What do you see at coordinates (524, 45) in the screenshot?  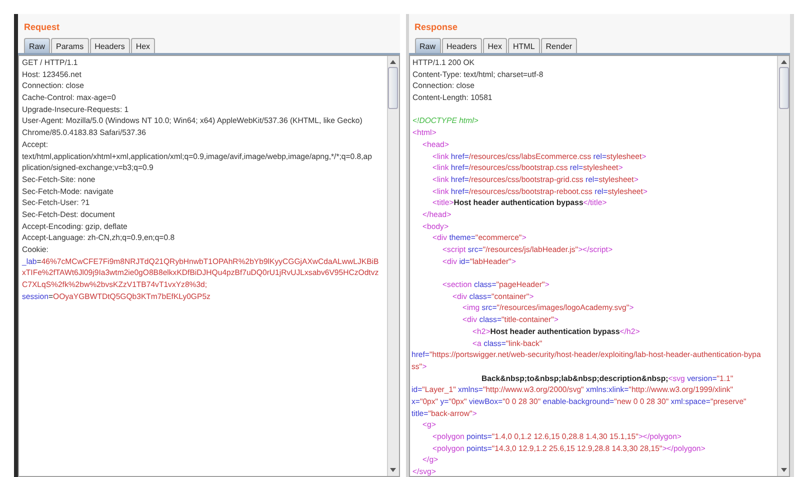 I see `tab: HTML` at bounding box center [524, 45].